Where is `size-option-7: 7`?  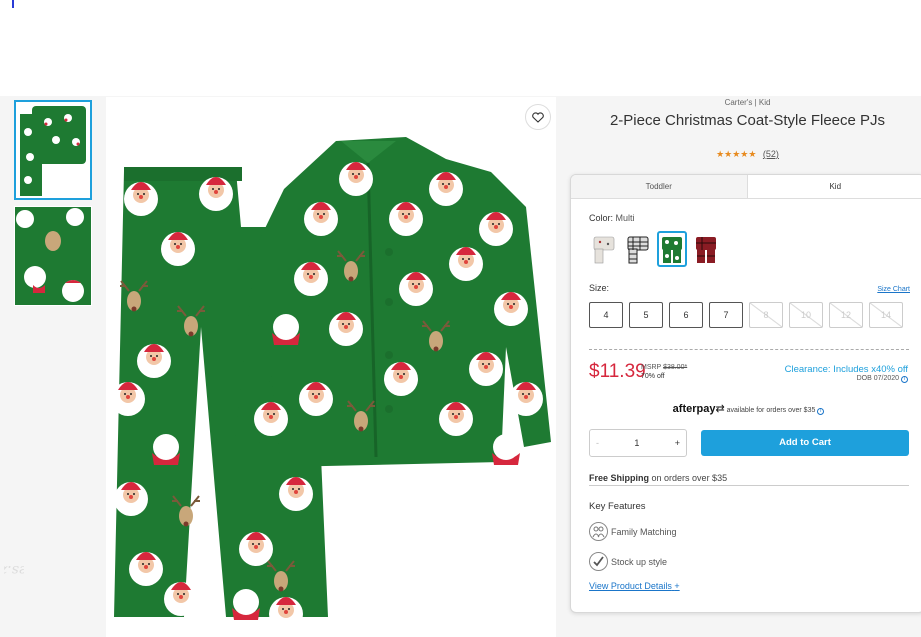 size-option-7: 7 is located at coordinates (726, 315).